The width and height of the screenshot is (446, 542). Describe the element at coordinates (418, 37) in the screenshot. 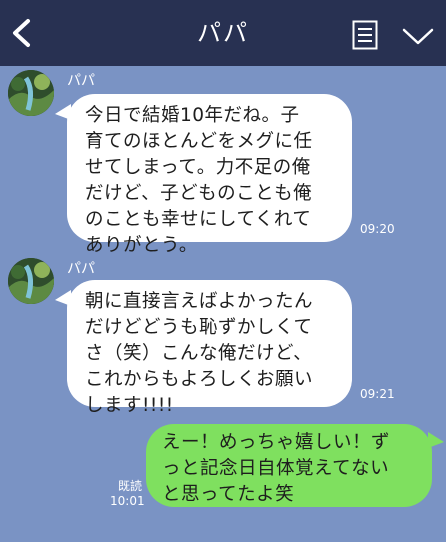

I see `chevron-down-icon` at that location.